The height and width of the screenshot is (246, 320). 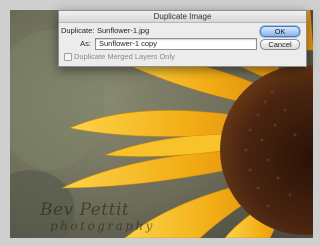 I want to click on merged-layers-label: Duplicate Merged Layers Only, so click(x=124, y=56).